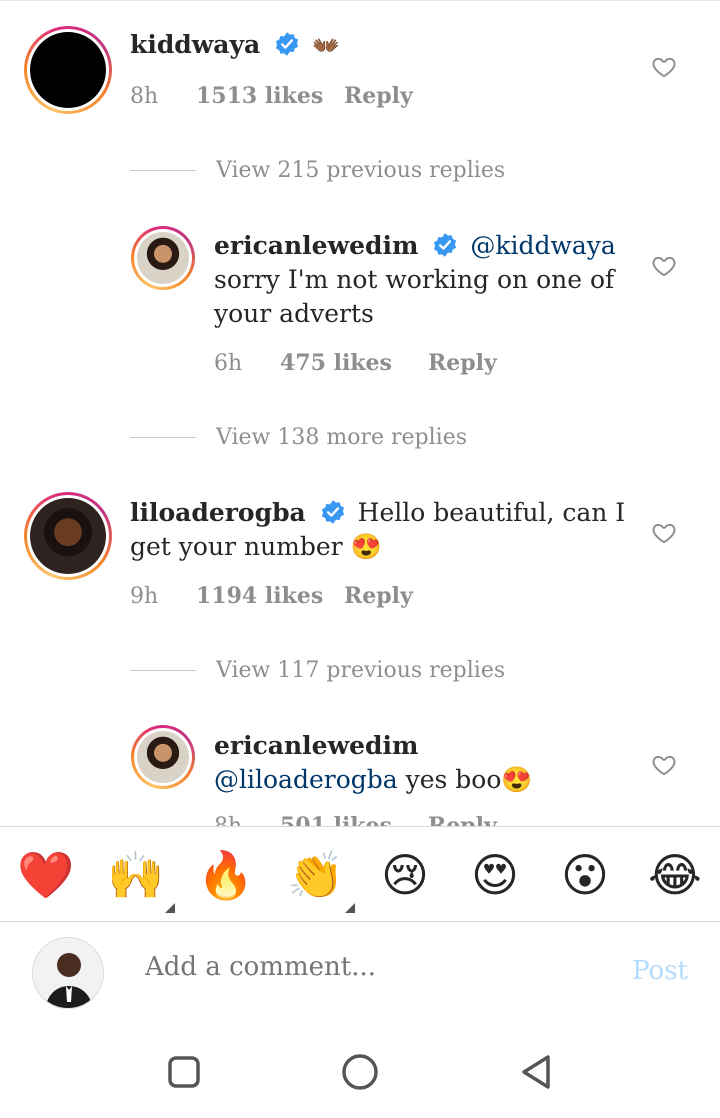 This screenshot has width=720, height=1118. Describe the element at coordinates (144, 596) in the screenshot. I see `comment-time: 9h` at that location.